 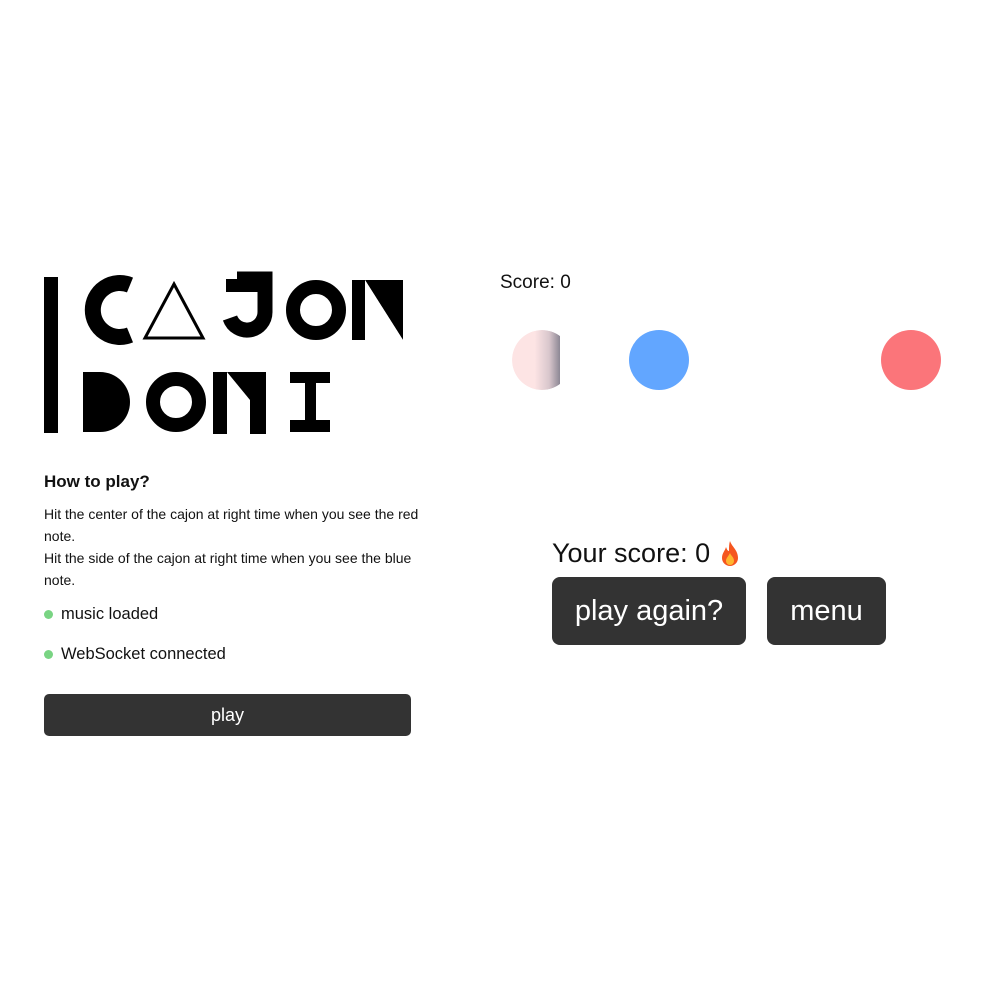 What do you see at coordinates (911, 360) in the screenshot?
I see `red-note` at bounding box center [911, 360].